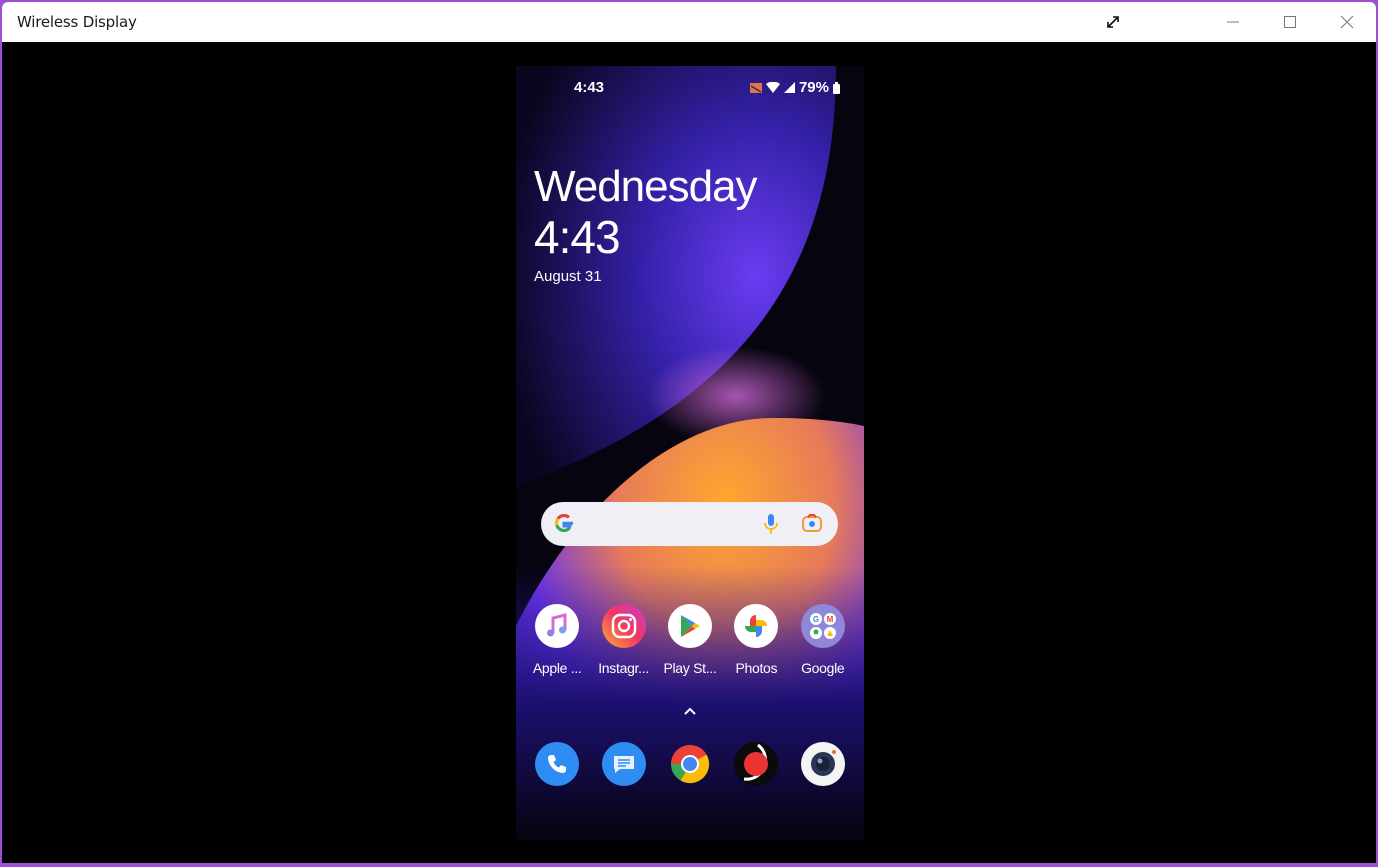 Image resolution: width=1378 pixels, height=867 pixels. Describe the element at coordinates (813, 87) in the screenshot. I see `battery-percent: 79%` at that location.